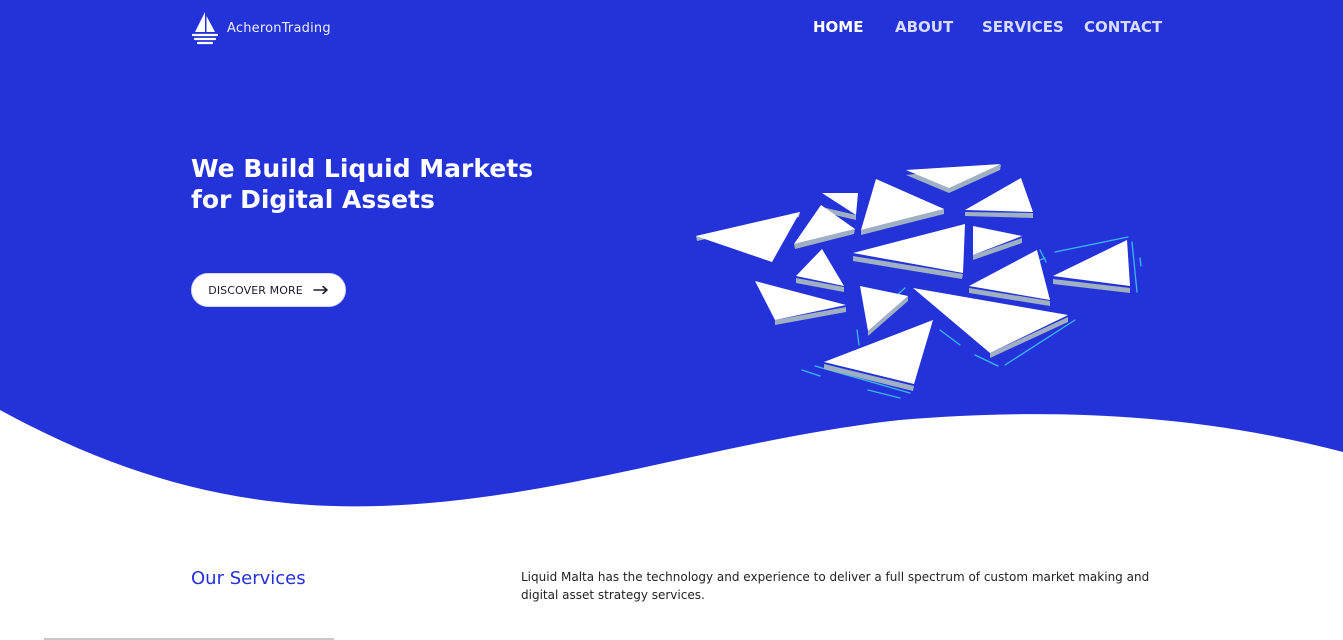  What do you see at coordinates (924, 27) in the screenshot?
I see `nav-item-about: ABOUT` at bounding box center [924, 27].